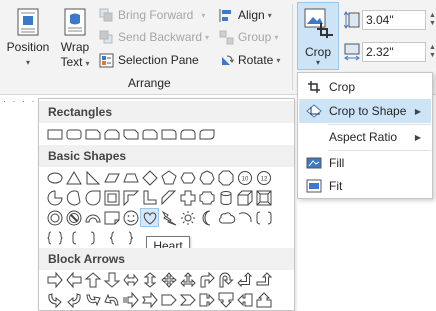 The width and height of the screenshot is (436, 311). Describe the element at coordinates (365, 87) in the screenshot. I see `menu-item-crop: Crop` at that location.